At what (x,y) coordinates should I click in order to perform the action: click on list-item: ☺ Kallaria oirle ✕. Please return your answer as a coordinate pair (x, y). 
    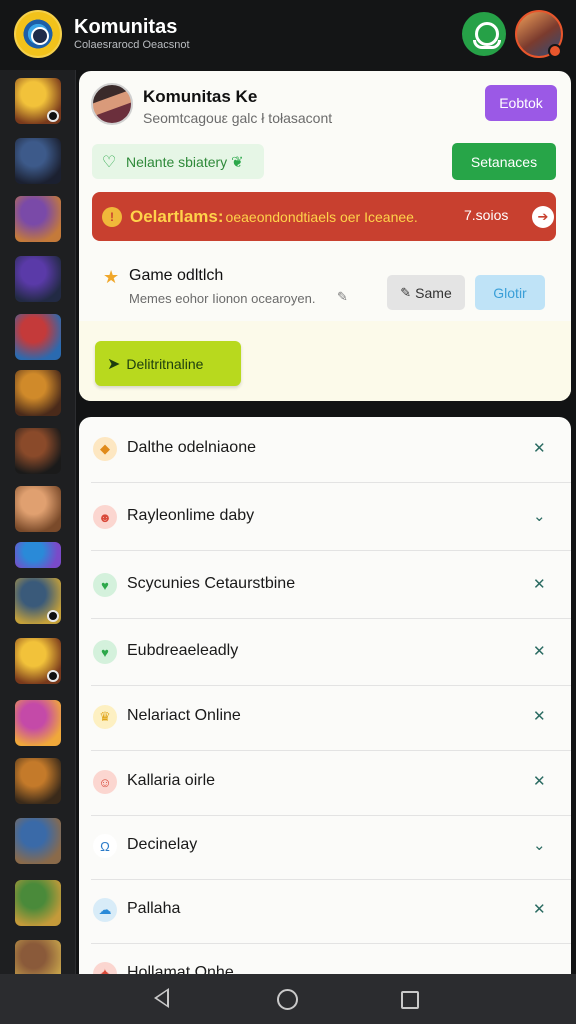
    Looking at the image, I should click on (325, 783).